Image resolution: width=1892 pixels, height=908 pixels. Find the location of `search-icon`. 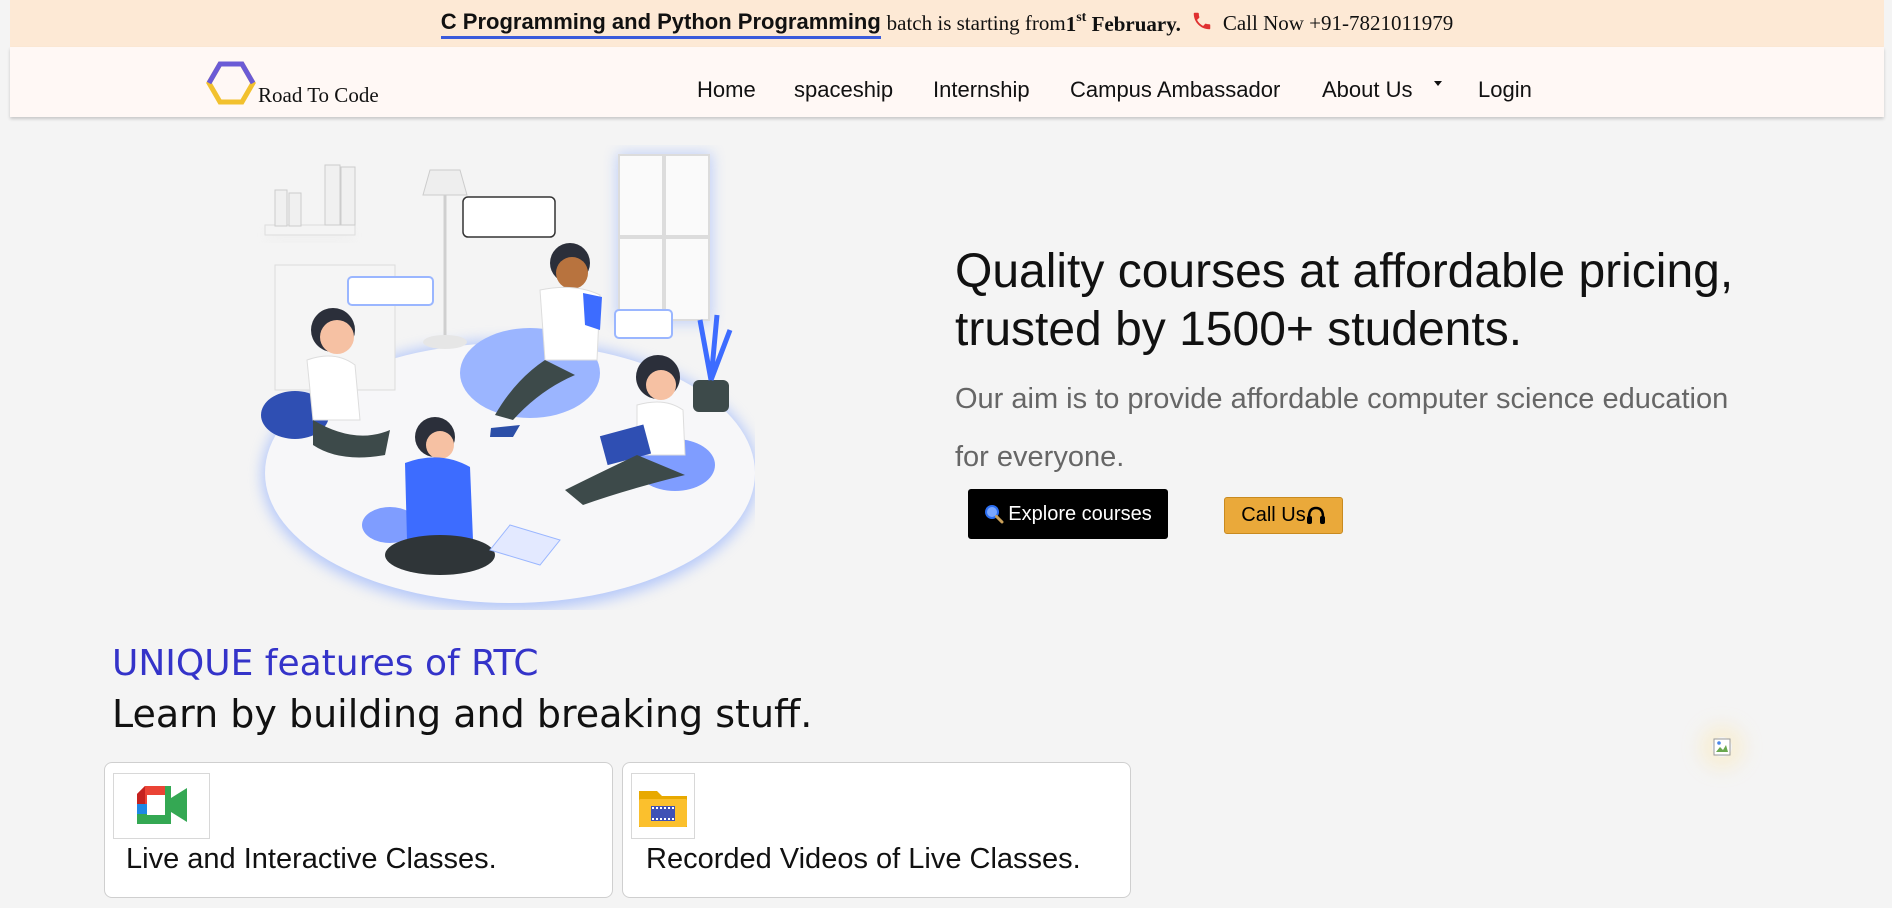

search-icon is located at coordinates (994, 514).